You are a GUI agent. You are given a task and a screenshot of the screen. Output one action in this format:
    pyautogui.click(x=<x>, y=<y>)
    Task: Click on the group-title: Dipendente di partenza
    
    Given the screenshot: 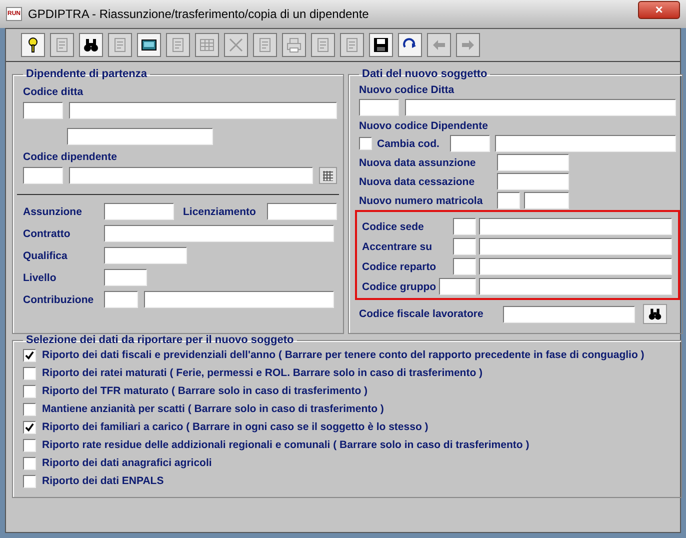 What is the action you would take?
    pyautogui.click(x=86, y=74)
    